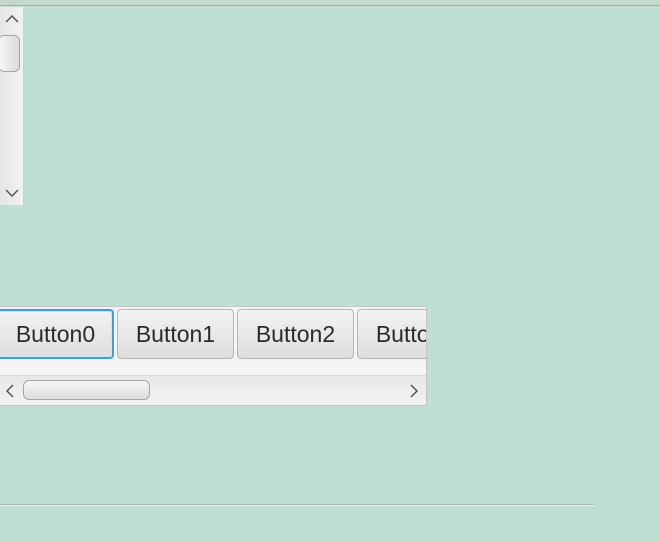 The image size is (660, 542). Describe the element at coordinates (86, 390) in the screenshot. I see `horizontal-scrollbar-thumb` at that location.